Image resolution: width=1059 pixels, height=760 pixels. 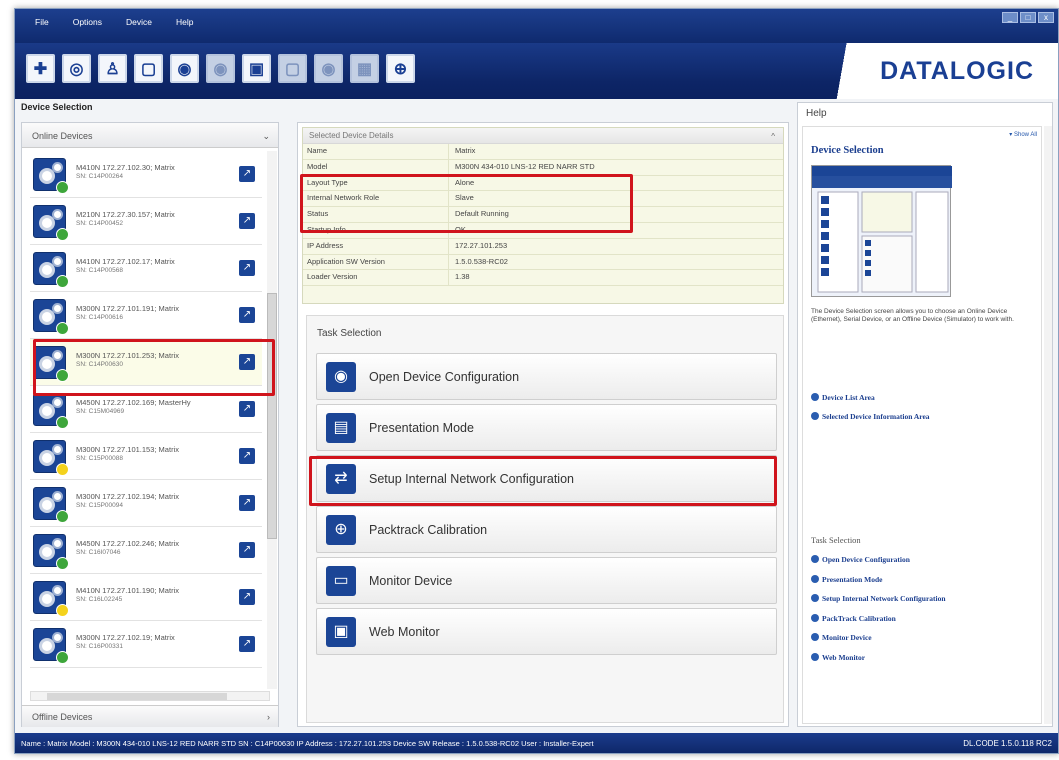 What do you see at coordinates (543, 136) in the screenshot?
I see `selected-device-details-header: Selected Device Details` at bounding box center [543, 136].